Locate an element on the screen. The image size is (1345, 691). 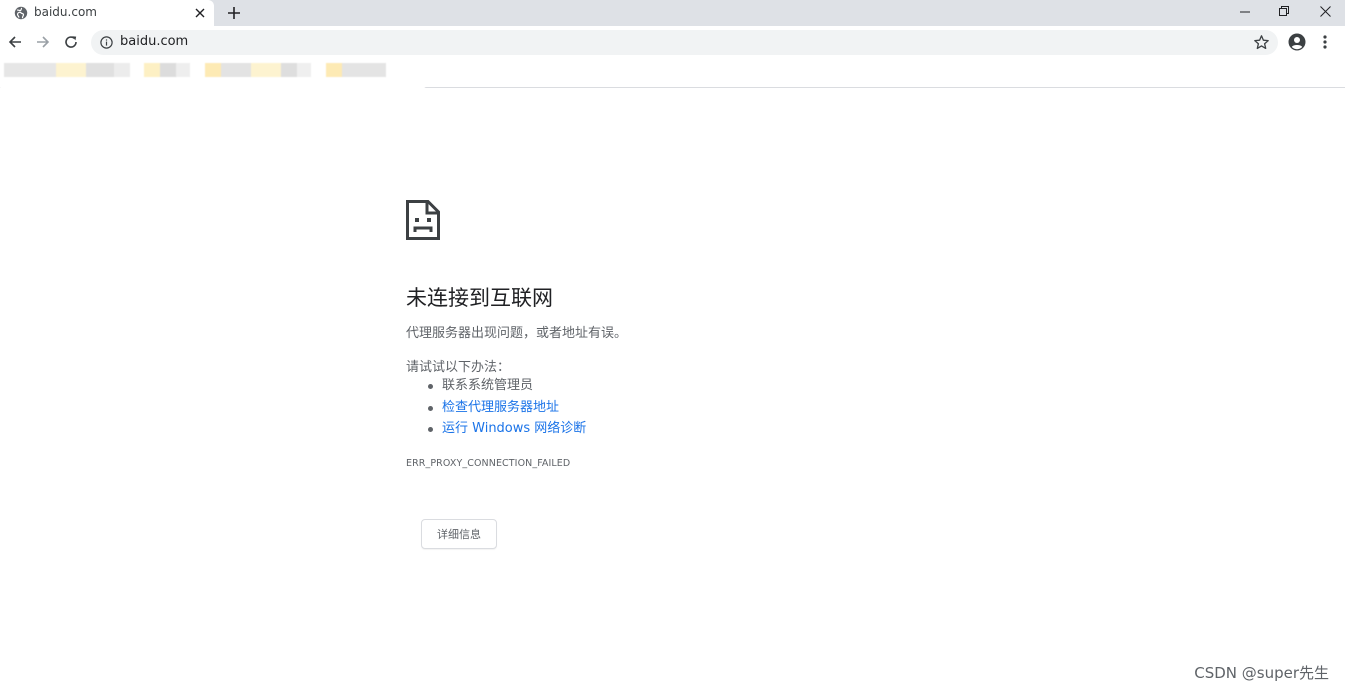
list-item: 运行 Windows 网络诊断 is located at coordinates (496, 429).